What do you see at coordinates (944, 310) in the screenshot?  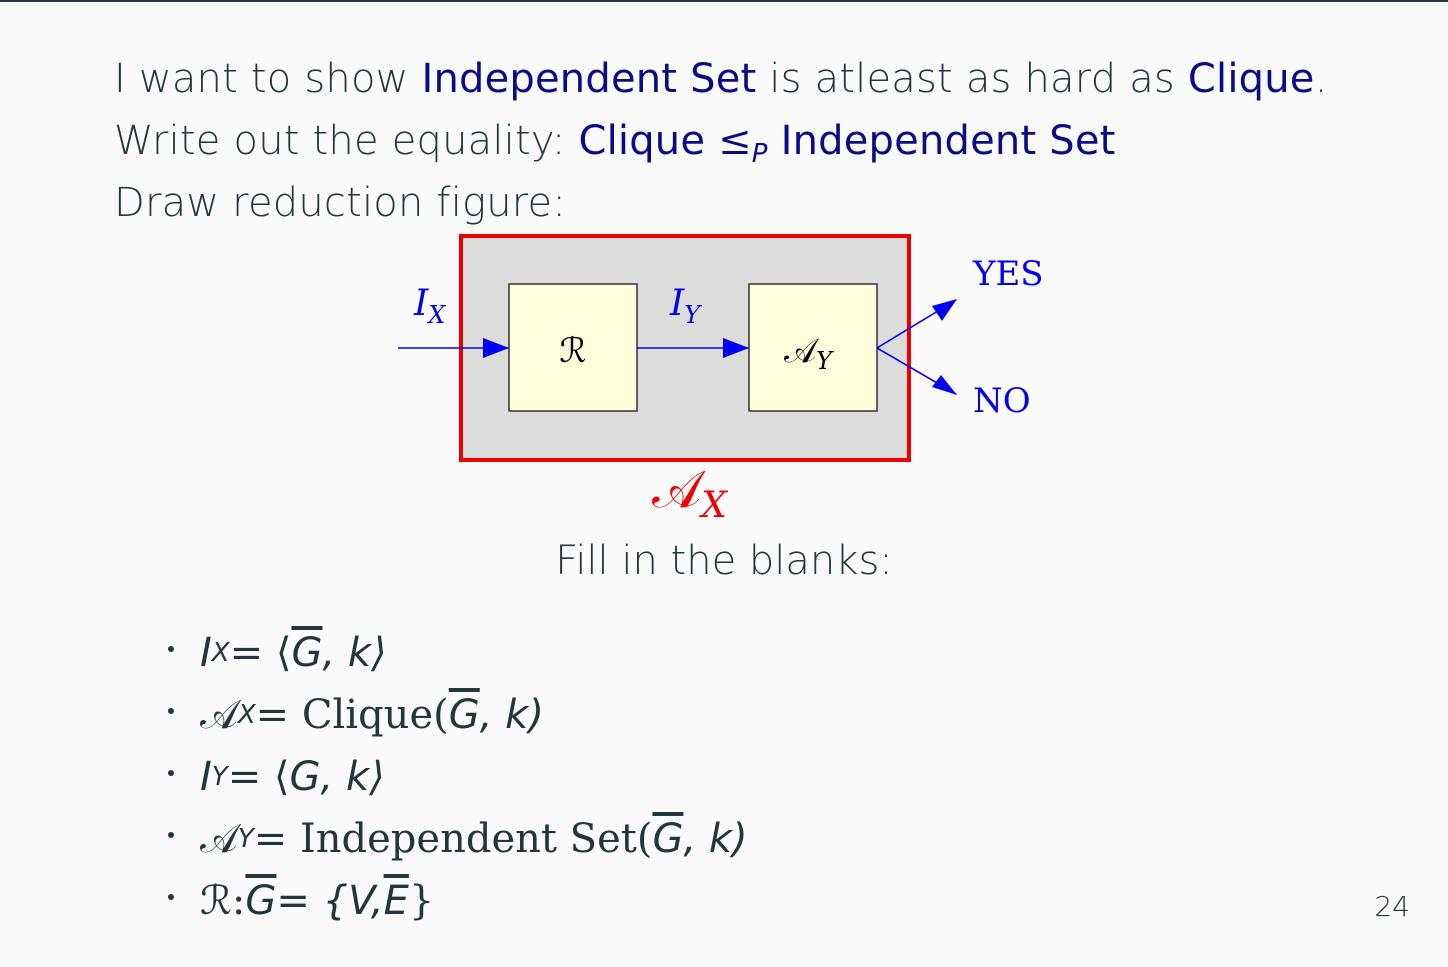 I see `yes-arrowhead` at bounding box center [944, 310].